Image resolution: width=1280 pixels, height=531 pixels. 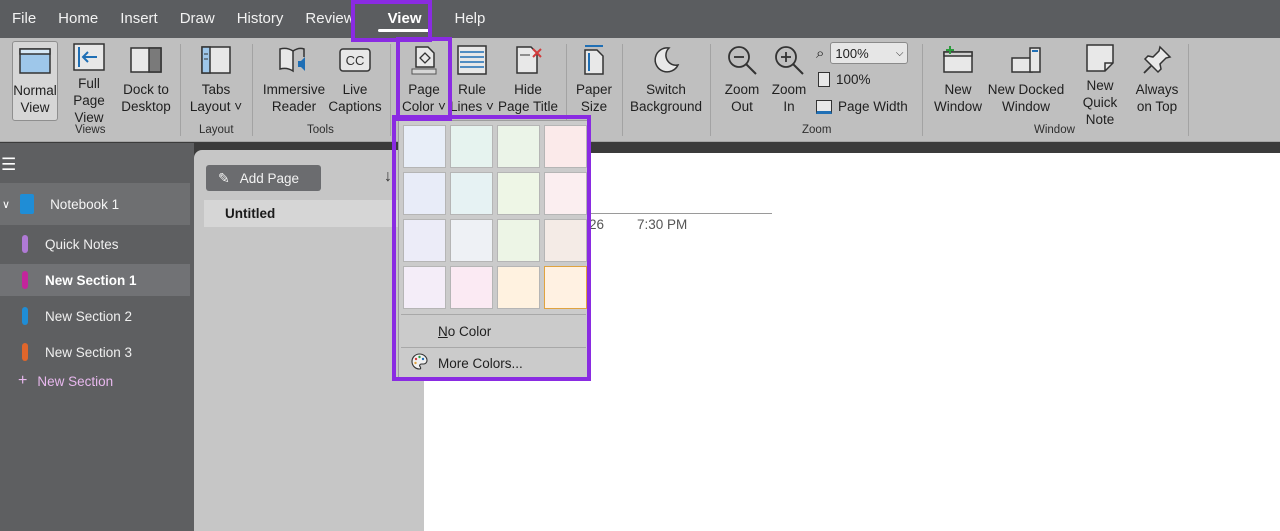 I want to click on dock-to-desktop-icon, so click(x=146, y=60).